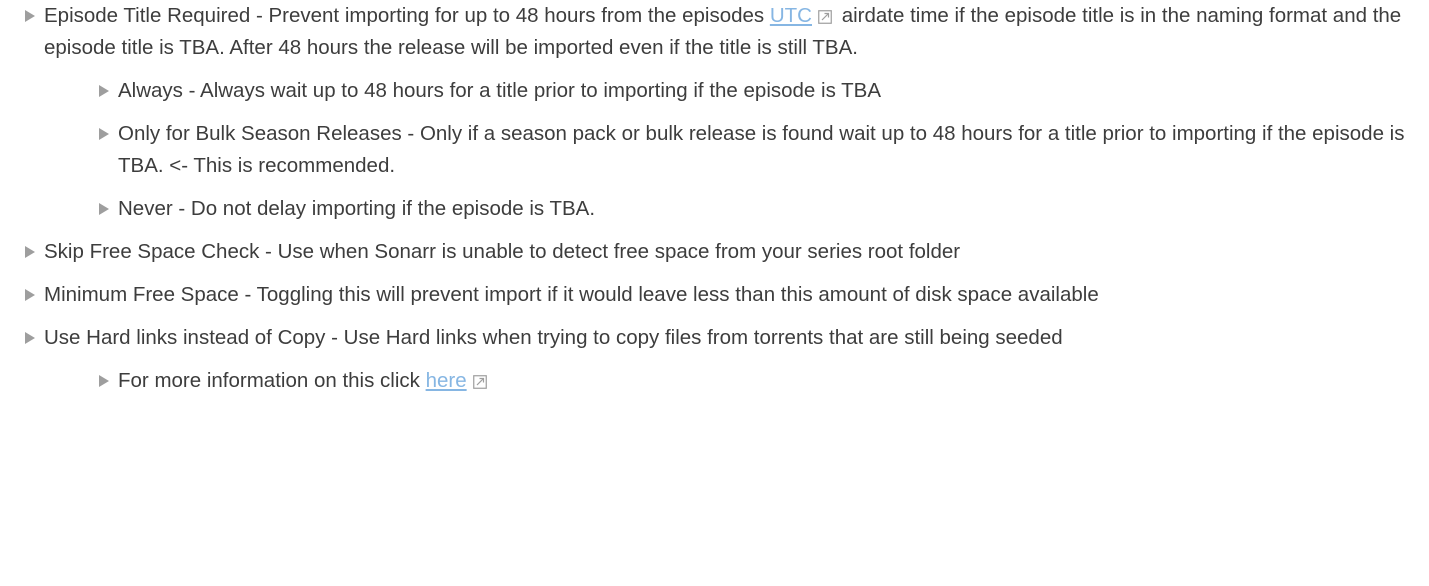  Describe the element at coordinates (272, 380) in the screenshot. I see `sub-item-text: For more information on this click` at that location.